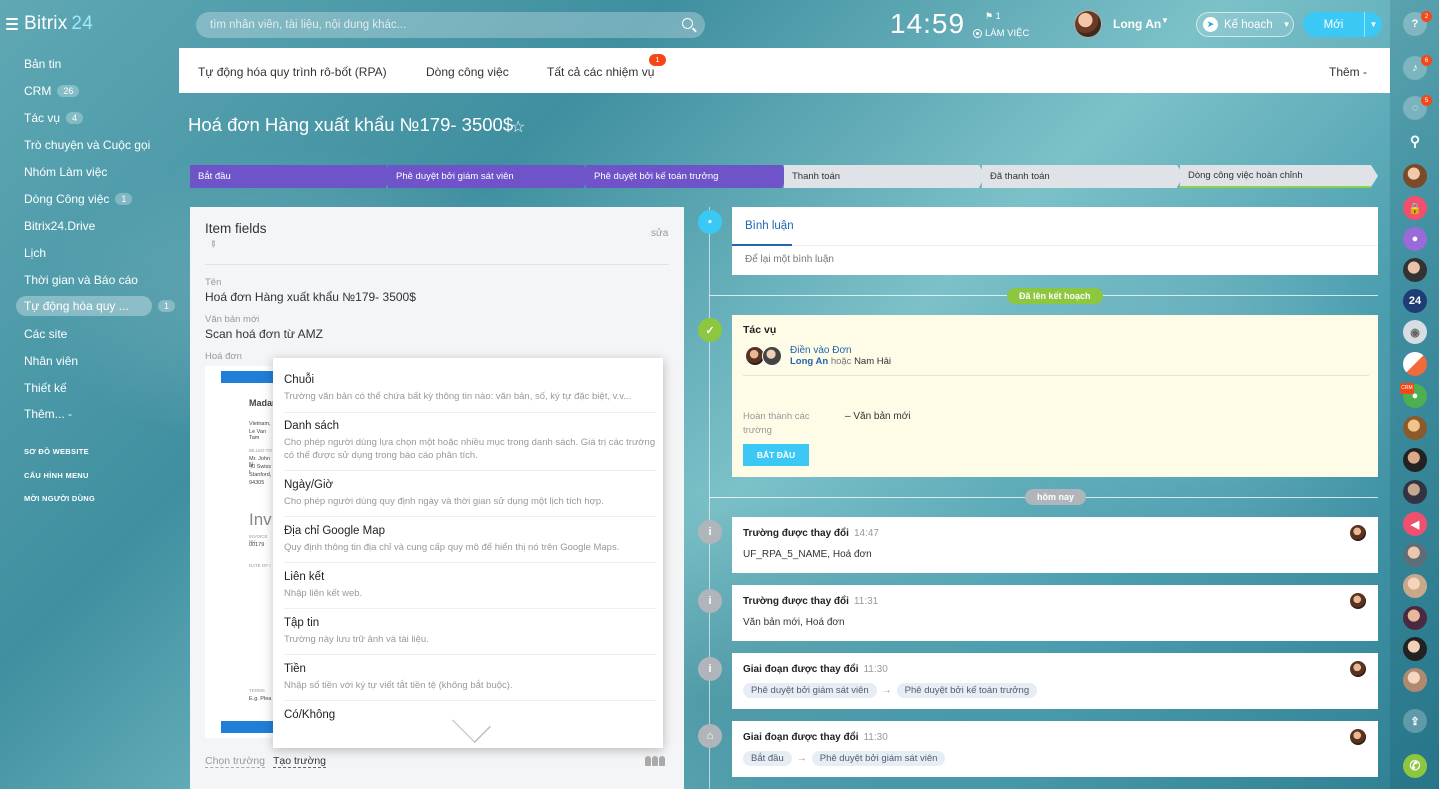 The image size is (1439, 789). Describe the element at coordinates (65, 172) in the screenshot. I see `sidebar-item-workgroups: Nhóm Làm việc` at that location.